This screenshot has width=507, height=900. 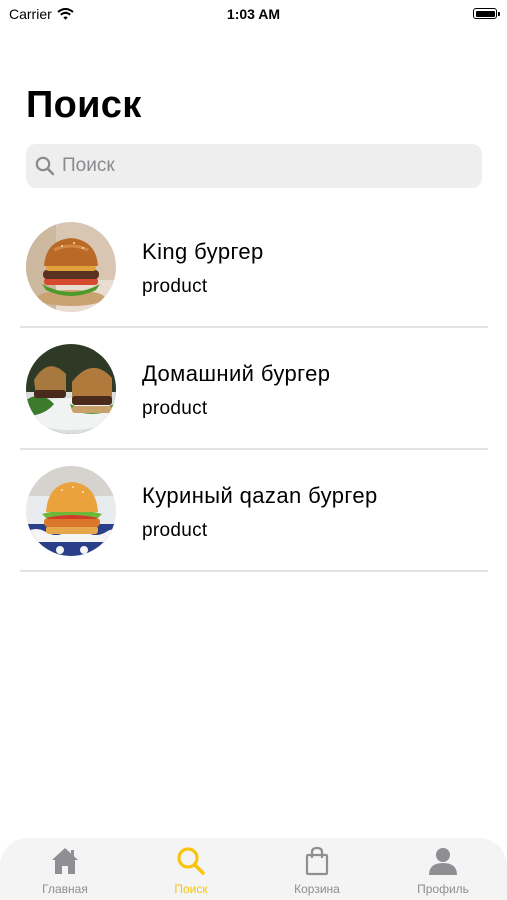 I want to click on tab-label: Профиль, so click(x=443, y=889).